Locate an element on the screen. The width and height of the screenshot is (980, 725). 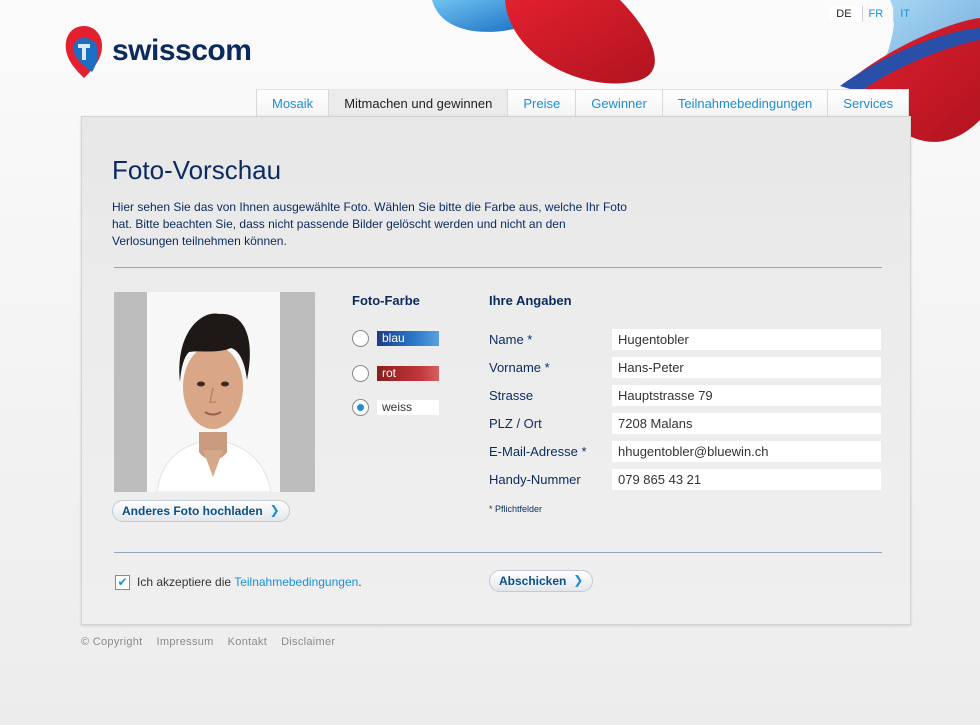
submit-button: Abschicken ❯ is located at coordinates (541, 581).